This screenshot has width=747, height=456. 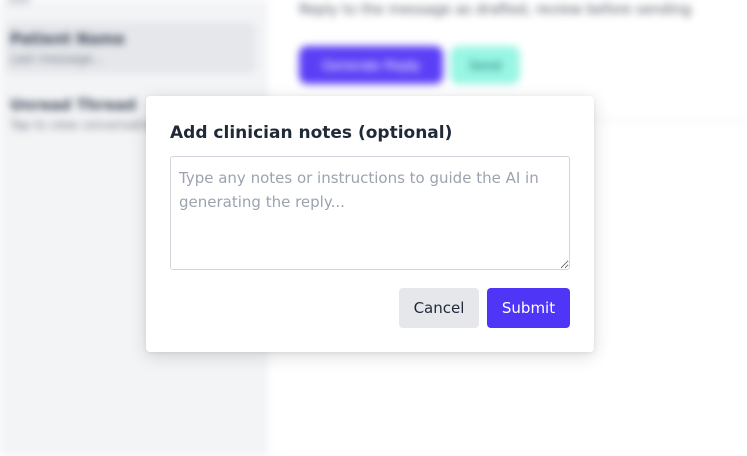 I want to click on clinician-notes-textarea, so click(x=370, y=213).